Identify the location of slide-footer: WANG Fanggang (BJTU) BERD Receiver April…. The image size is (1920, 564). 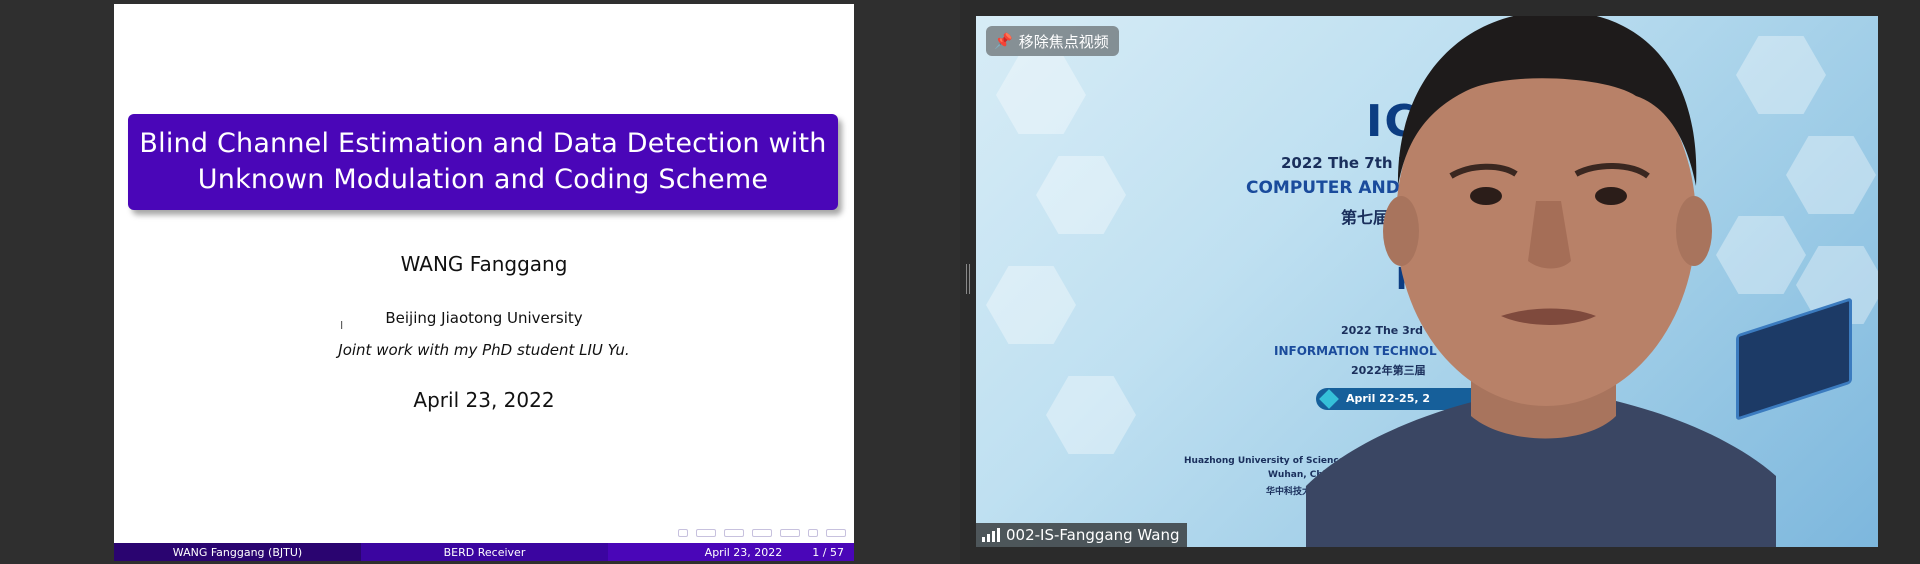
(484, 552).